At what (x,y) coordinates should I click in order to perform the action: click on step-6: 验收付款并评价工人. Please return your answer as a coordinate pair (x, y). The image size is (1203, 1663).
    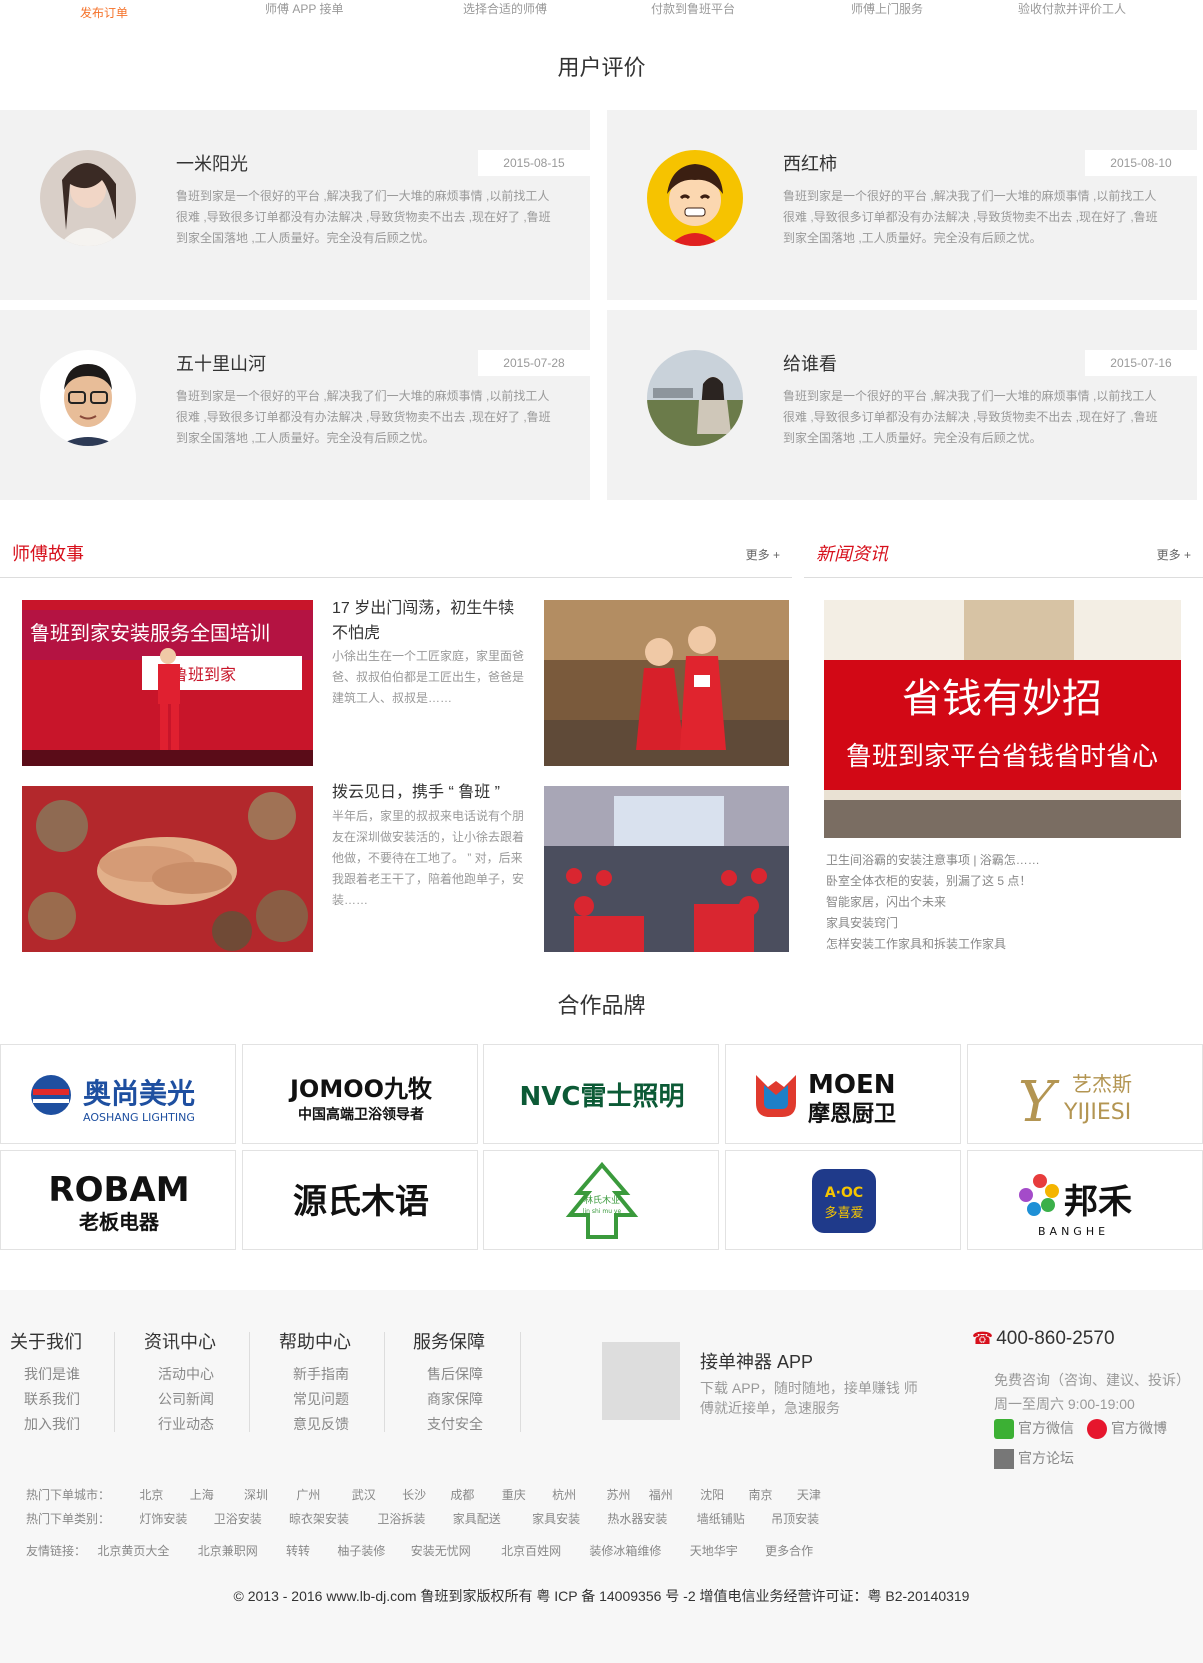
    Looking at the image, I should click on (1072, 8).